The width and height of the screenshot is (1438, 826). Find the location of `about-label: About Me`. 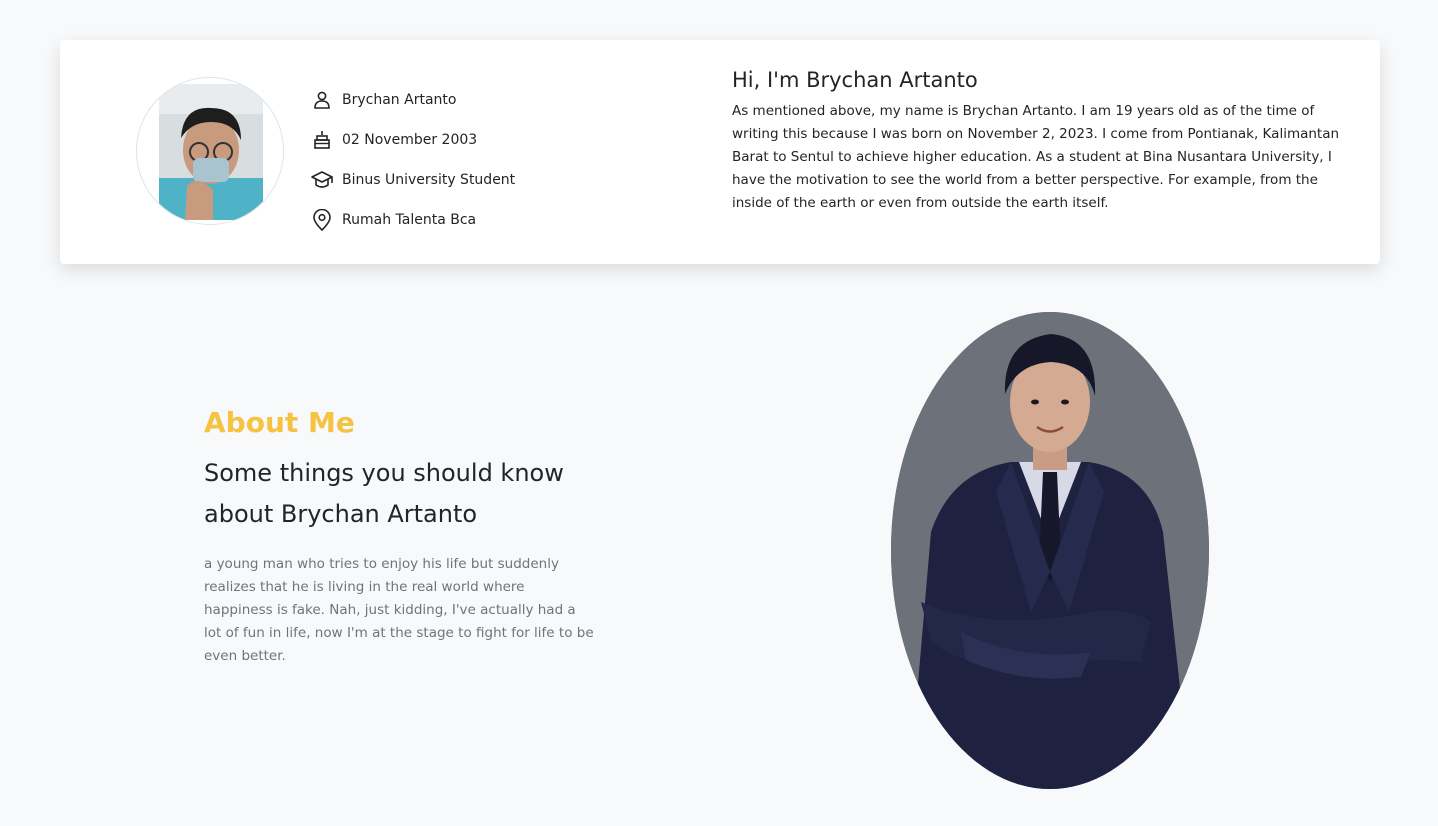

about-label: About Me is located at coordinates (279, 422).